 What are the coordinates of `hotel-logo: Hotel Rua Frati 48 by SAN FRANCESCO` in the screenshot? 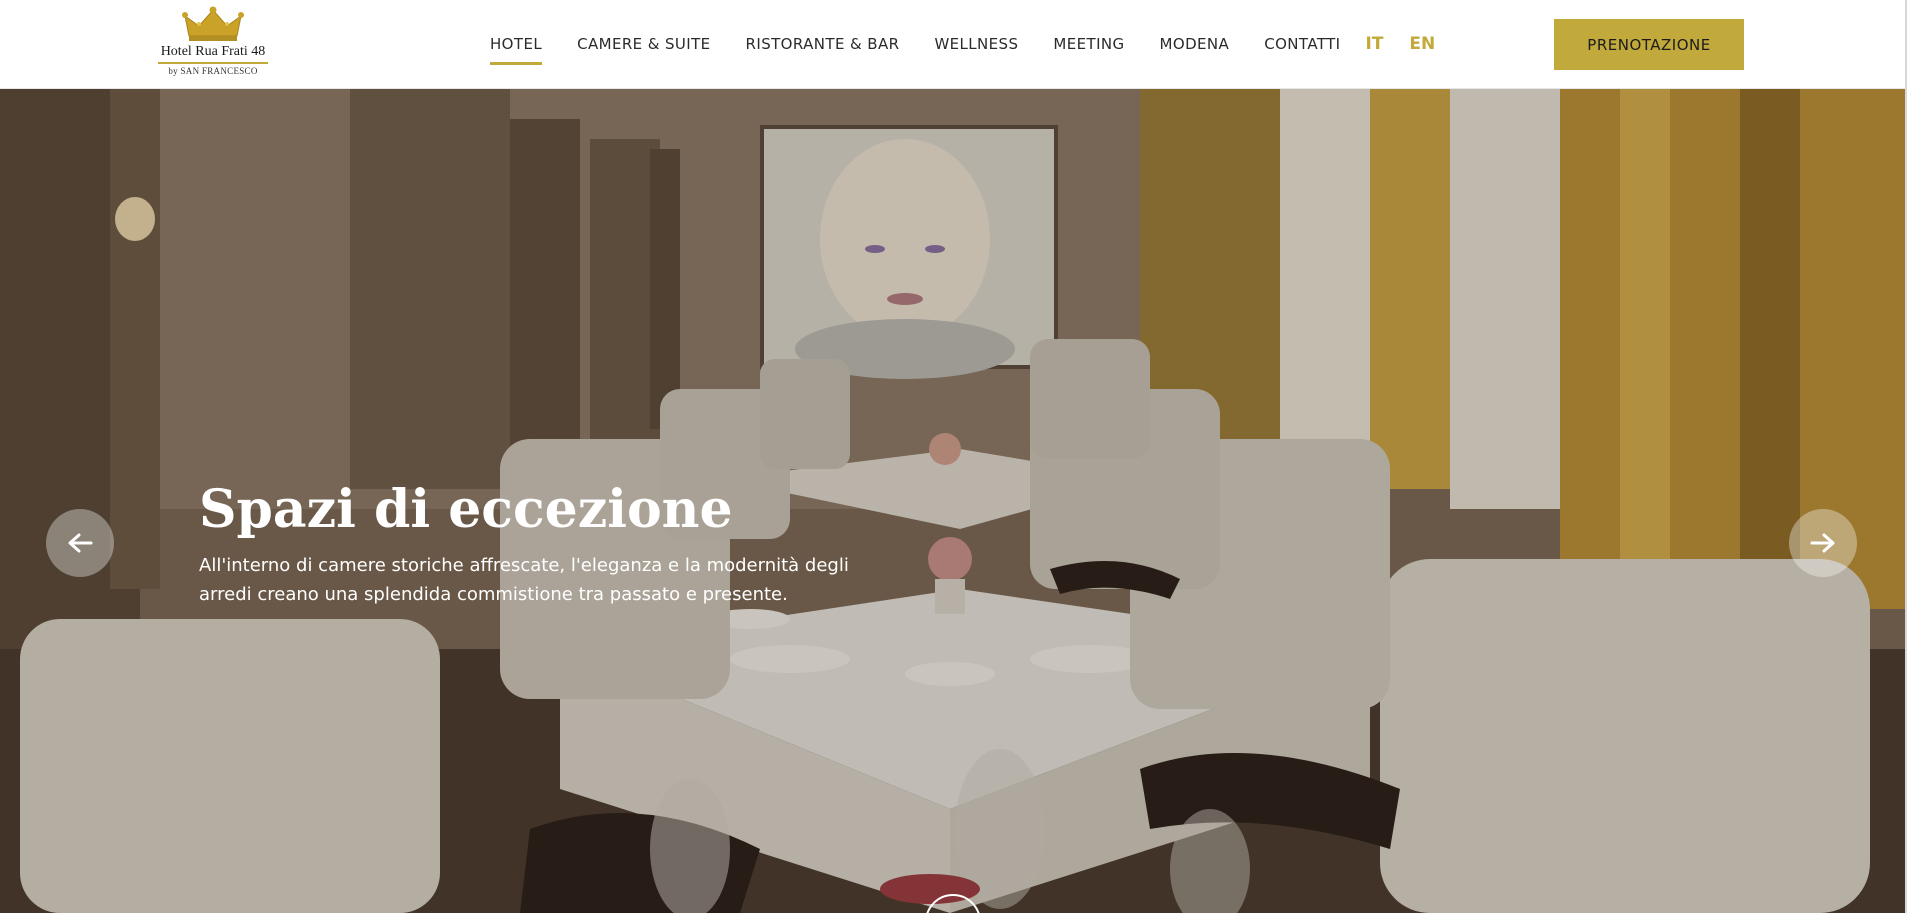 It's located at (213, 44).